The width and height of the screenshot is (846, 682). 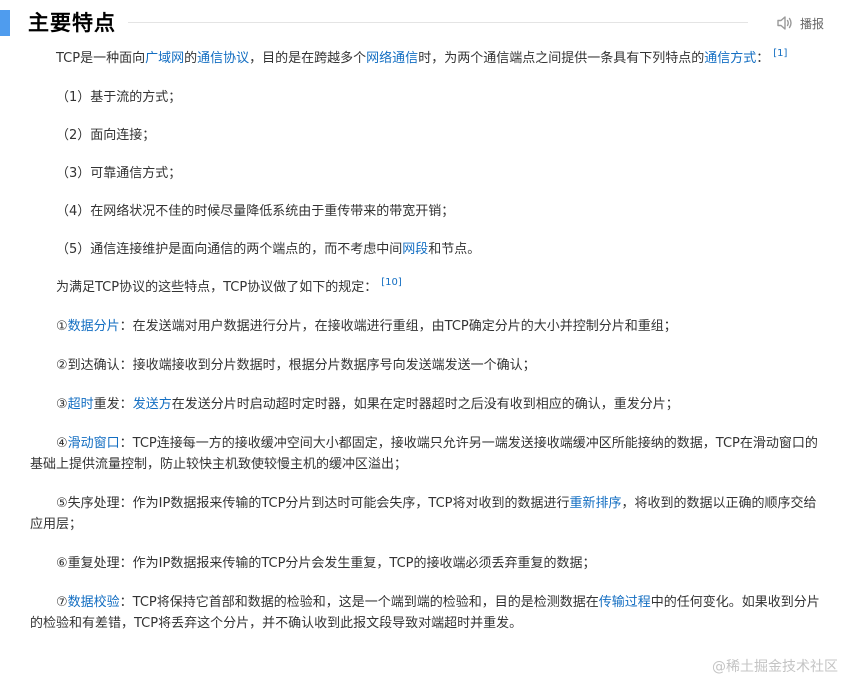 I want to click on text-segment: ：TCP将保持它首部和数据的检验和，这是一个端到端的检验和，目的是检测数据在, so click(x=359, y=602).